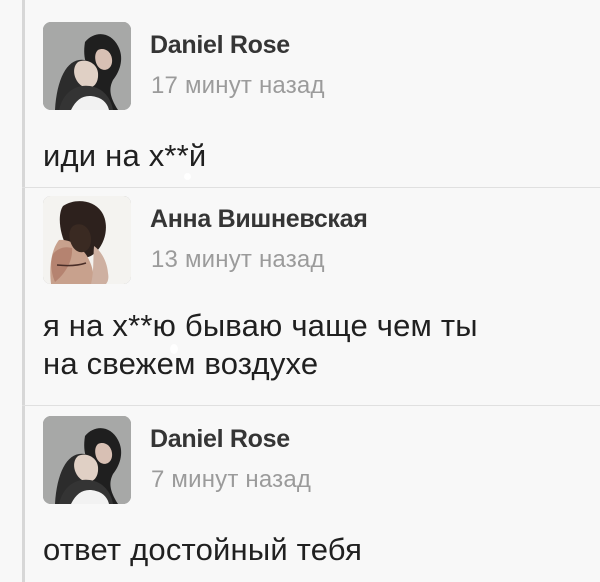 This screenshot has width=600, height=582. What do you see at coordinates (238, 259) in the screenshot?
I see `post-time: 13 минут назад` at bounding box center [238, 259].